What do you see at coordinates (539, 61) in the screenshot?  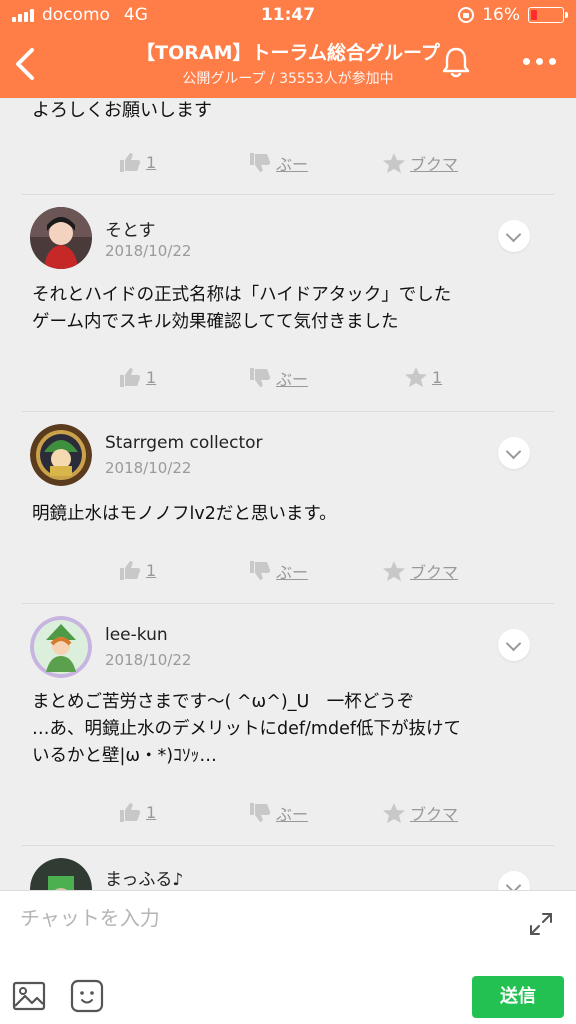 I see `more-options-icon` at bounding box center [539, 61].